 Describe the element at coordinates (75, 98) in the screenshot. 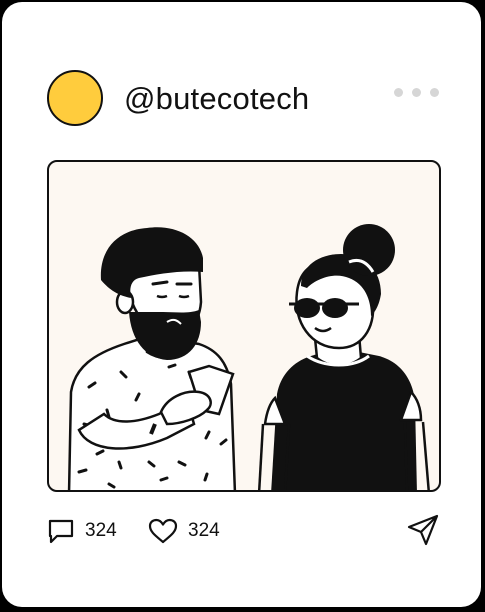

I see `avatar` at that location.